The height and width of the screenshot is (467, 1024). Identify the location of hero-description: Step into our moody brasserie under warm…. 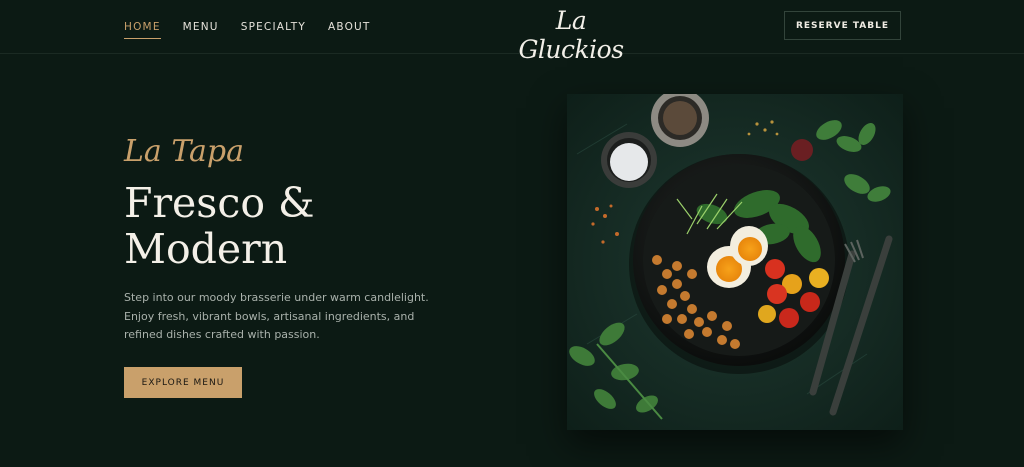
(276, 316).